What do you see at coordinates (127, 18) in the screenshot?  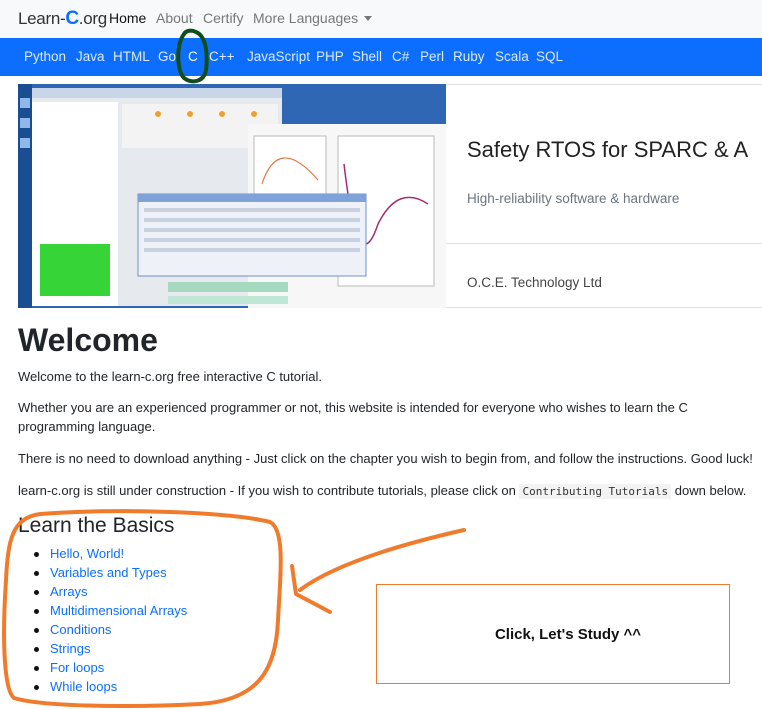 I see `nav-home: Home` at bounding box center [127, 18].